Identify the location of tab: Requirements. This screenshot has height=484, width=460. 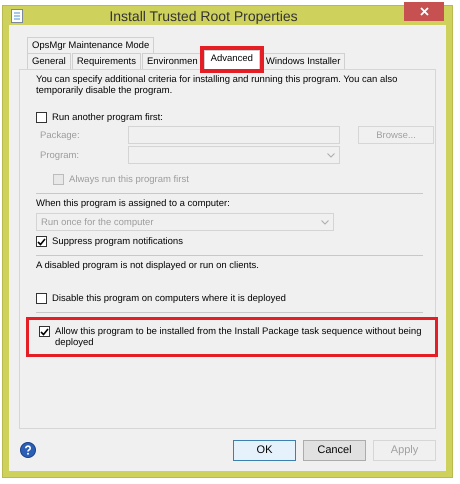
(106, 61).